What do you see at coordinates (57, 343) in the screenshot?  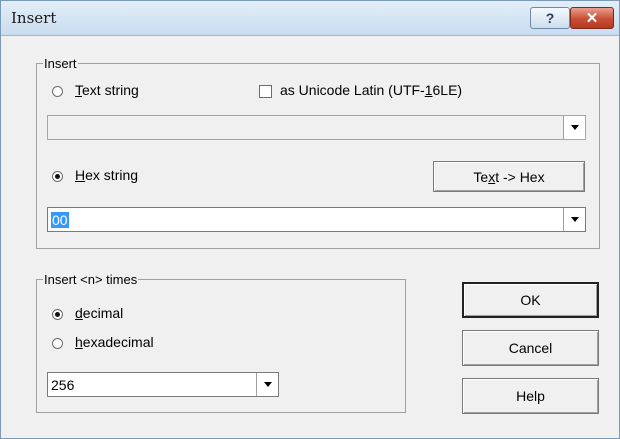 I see `hexadecimal-radio` at bounding box center [57, 343].